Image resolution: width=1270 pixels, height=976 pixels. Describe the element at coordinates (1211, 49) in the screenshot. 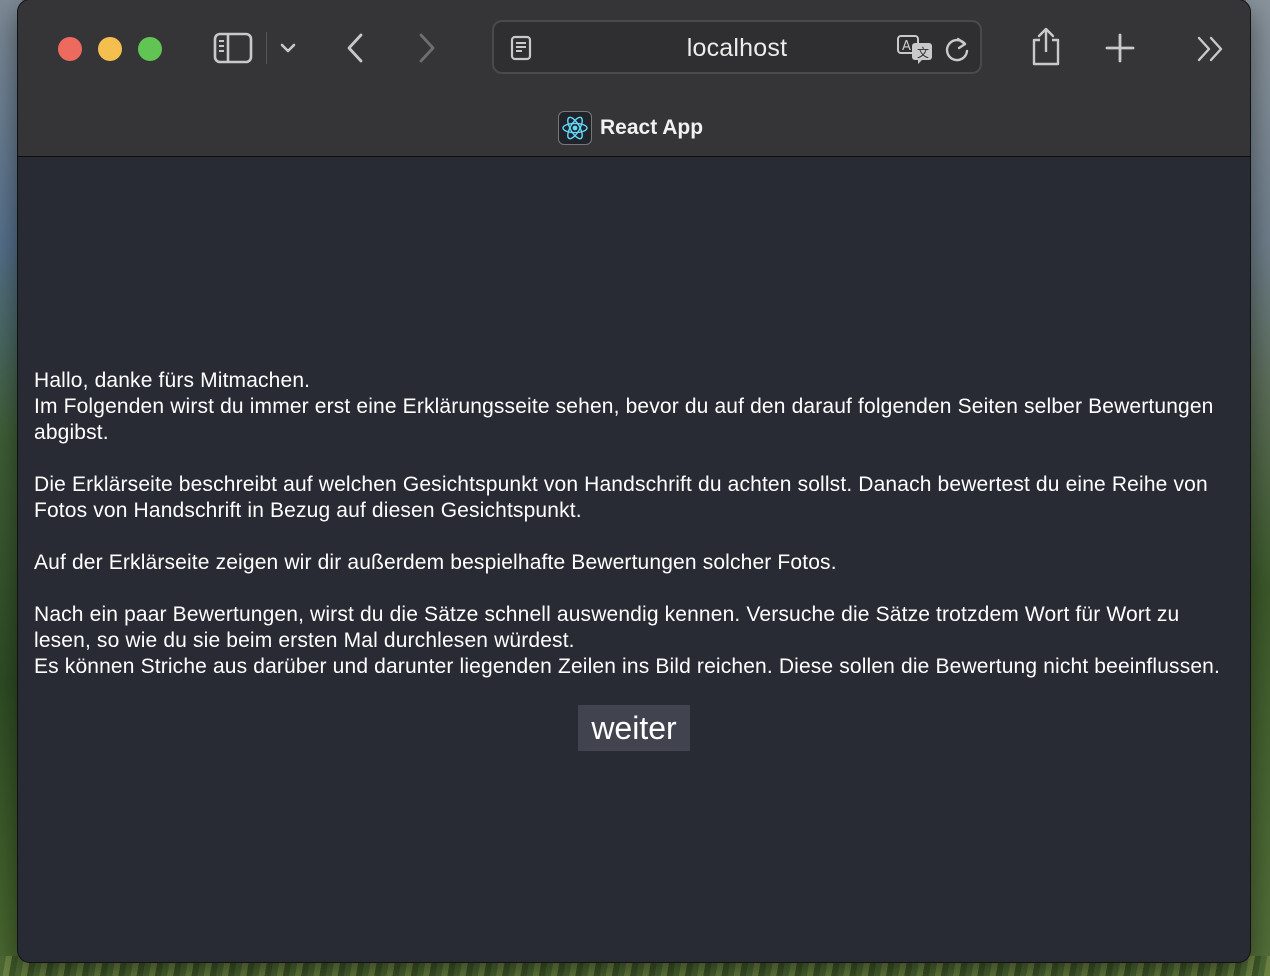

I see `tab-overview-chevrons-icon` at that location.